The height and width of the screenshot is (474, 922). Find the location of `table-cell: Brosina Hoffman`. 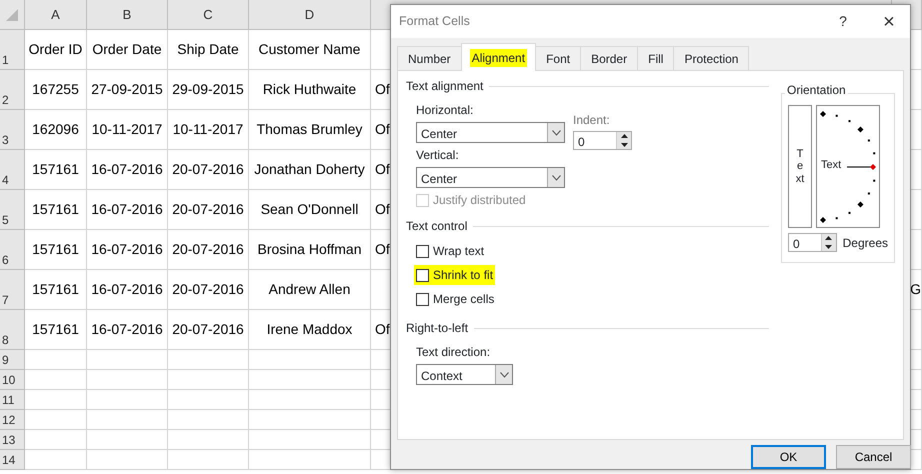

table-cell: Brosina Hoffman is located at coordinates (310, 250).